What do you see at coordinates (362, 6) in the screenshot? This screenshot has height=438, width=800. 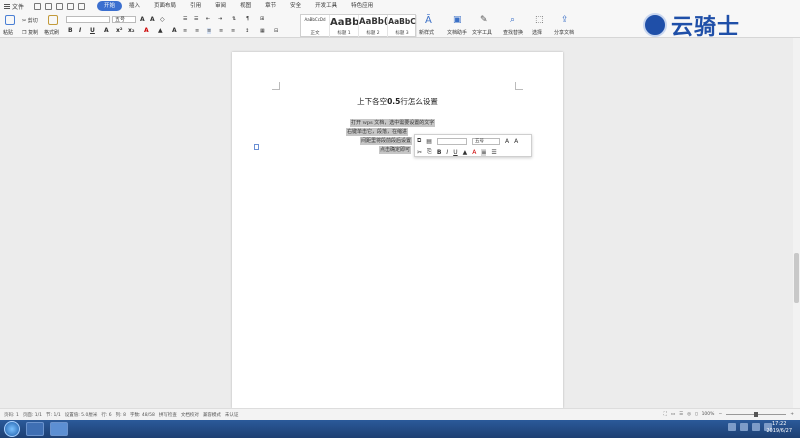 I see `tab-features: 特色应用` at bounding box center [362, 6].